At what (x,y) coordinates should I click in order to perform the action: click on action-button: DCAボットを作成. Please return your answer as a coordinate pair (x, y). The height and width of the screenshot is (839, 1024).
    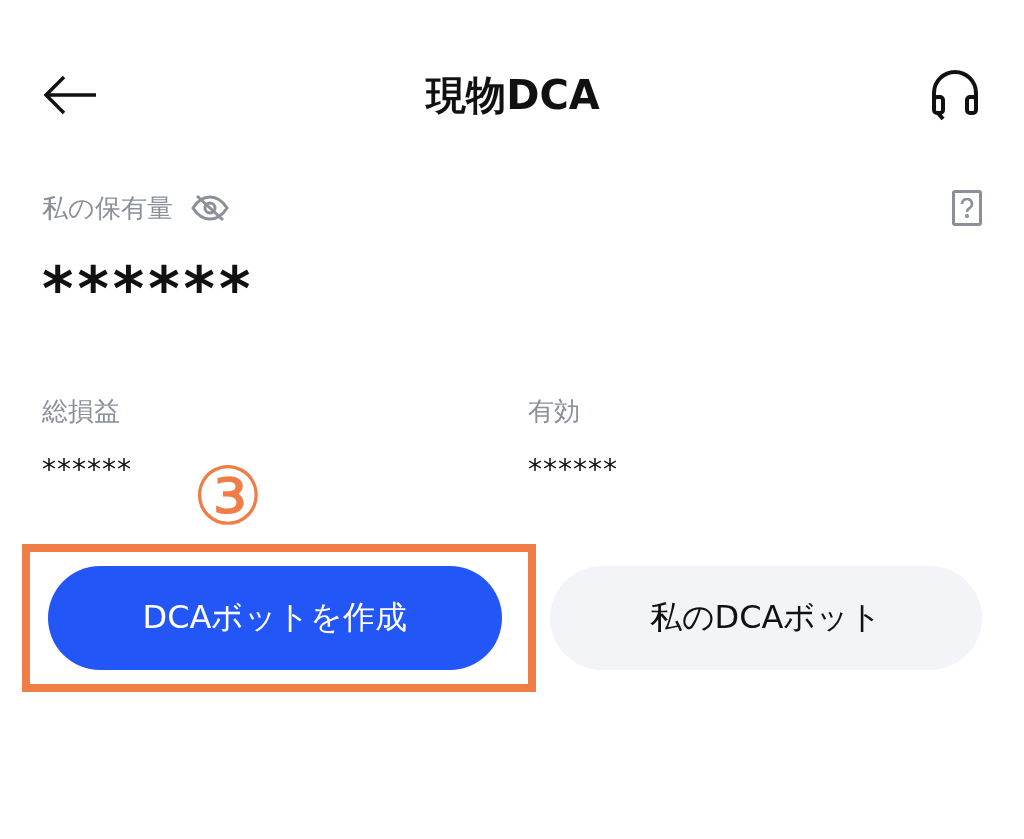
    Looking at the image, I should click on (275, 618).